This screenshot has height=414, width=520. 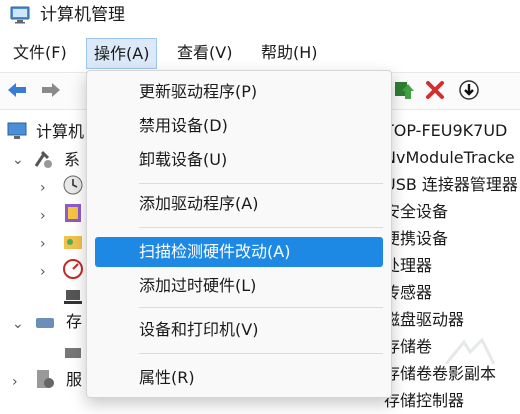 I want to click on watermark-logo, so click(x=470, y=351).